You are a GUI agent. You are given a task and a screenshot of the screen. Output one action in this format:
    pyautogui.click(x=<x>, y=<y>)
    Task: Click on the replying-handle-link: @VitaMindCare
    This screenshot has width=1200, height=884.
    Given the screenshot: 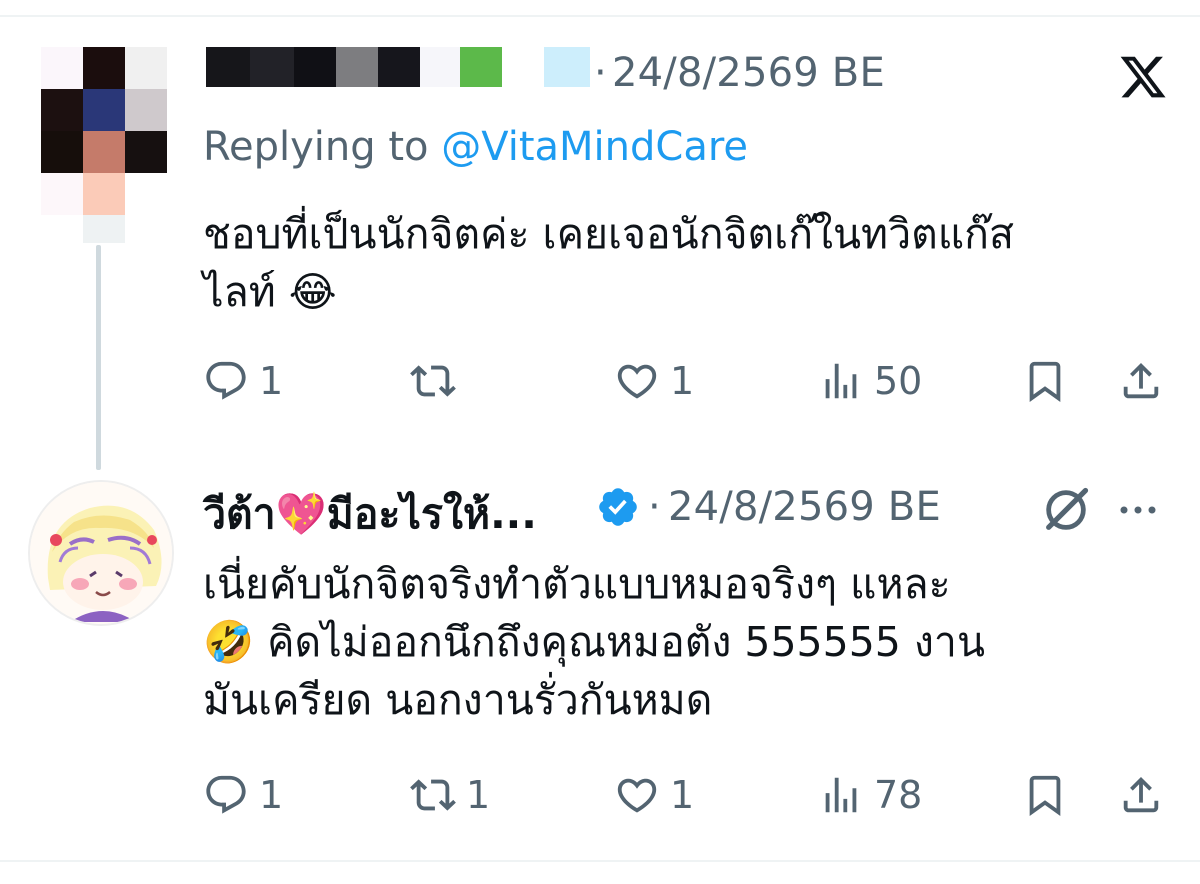 What is the action you would take?
    pyautogui.click(x=594, y=147)
    